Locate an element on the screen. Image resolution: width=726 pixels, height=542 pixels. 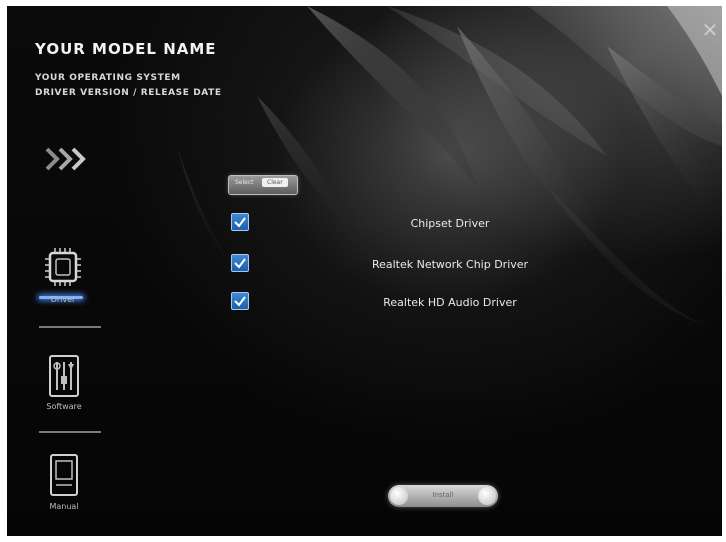
chip-icon is located at coordinates (63, 267).